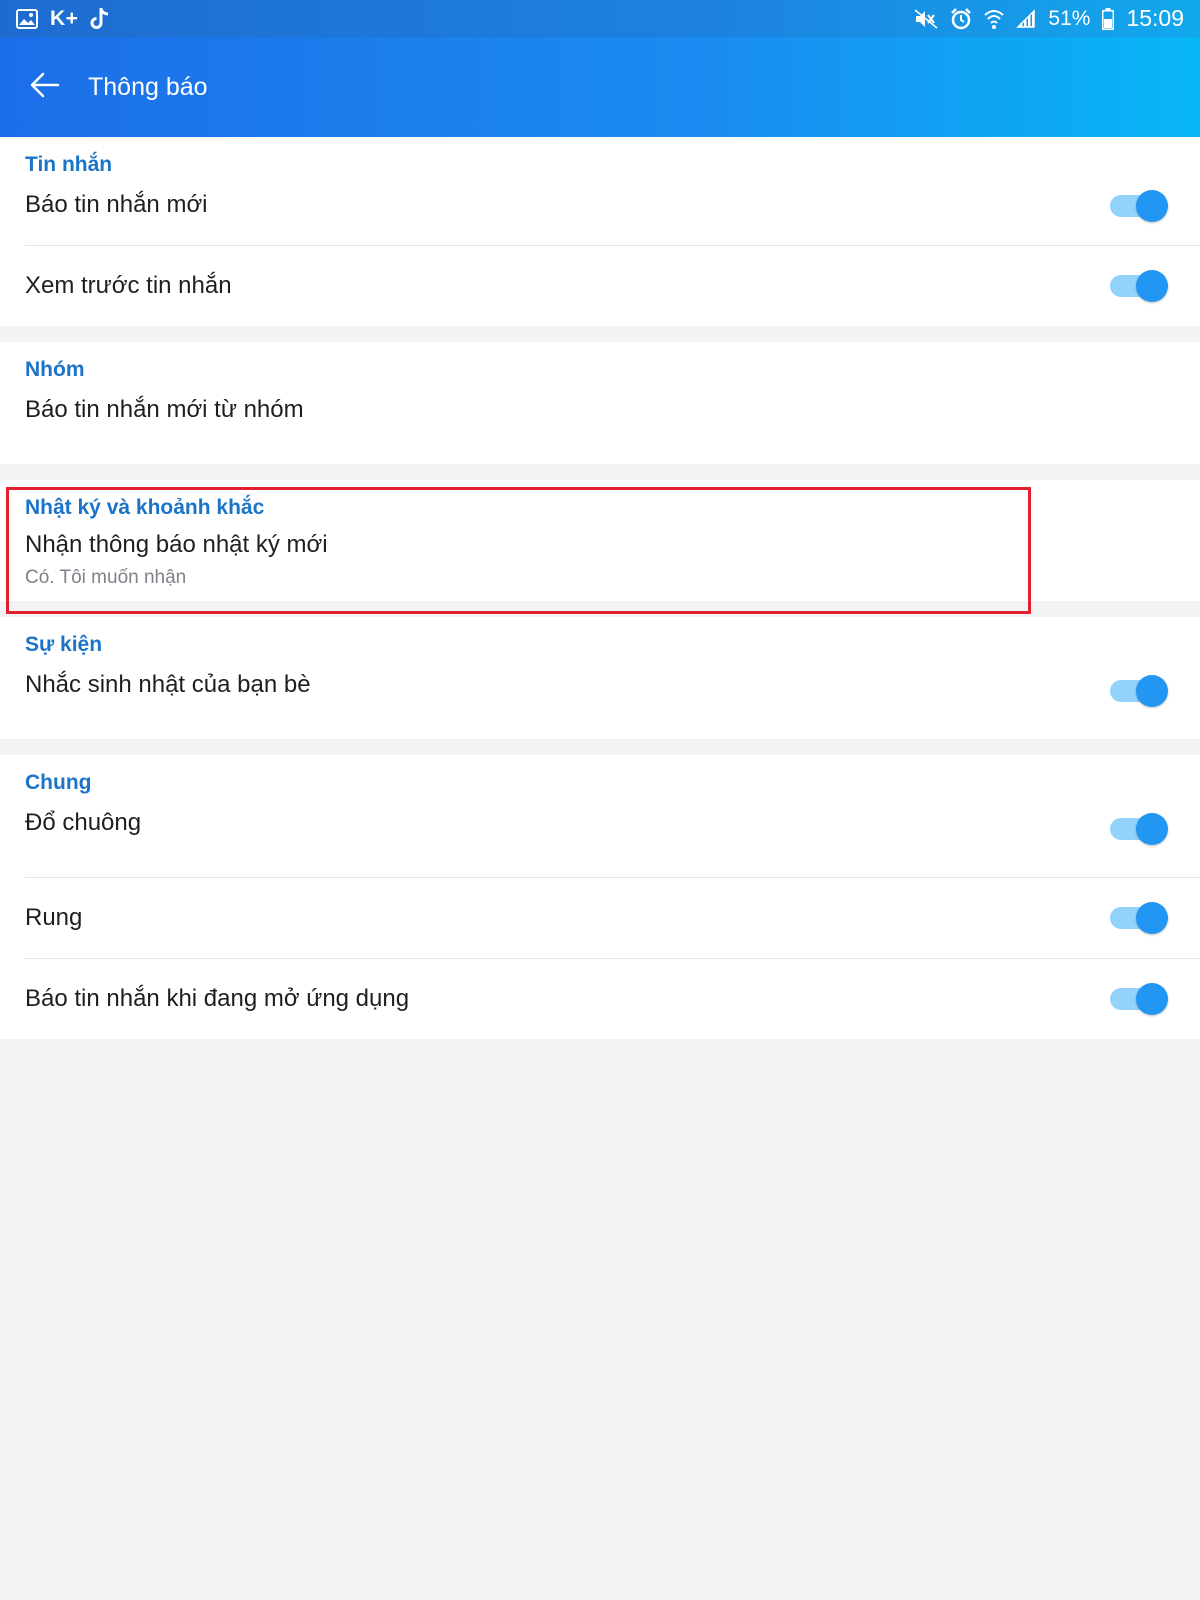 This screenshot has height=1600, width=1200. Describe the element at coordinates (1139, 829) in the screenshot. I see `ringtone-toggle` at that location.